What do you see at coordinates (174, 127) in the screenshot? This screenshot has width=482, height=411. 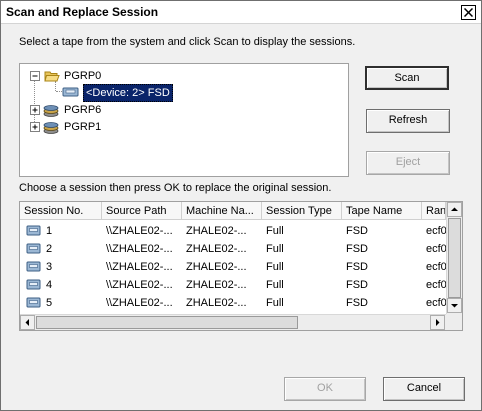 I see `tree-item-pgrp1: PGRP1` at bounding box center [174, 127].